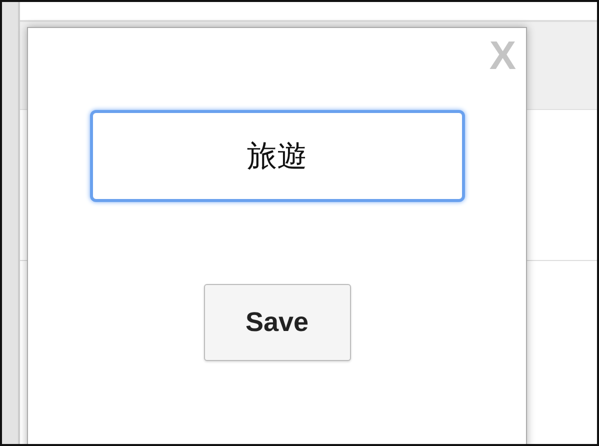  Describe the element at coordinates (277, 322) in the screenshot. I see `save-button: Save` at that location.